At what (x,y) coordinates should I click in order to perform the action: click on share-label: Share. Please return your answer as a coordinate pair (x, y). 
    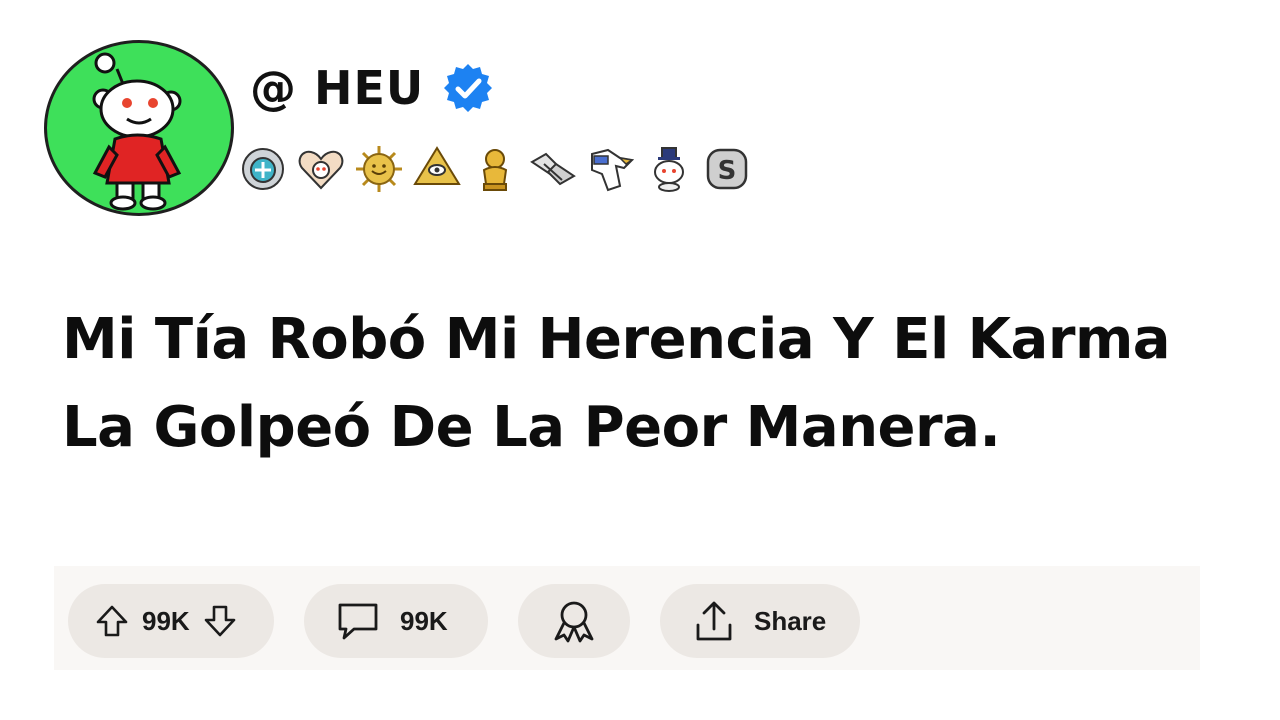
    Looking at the image, I should click on (790, 620).